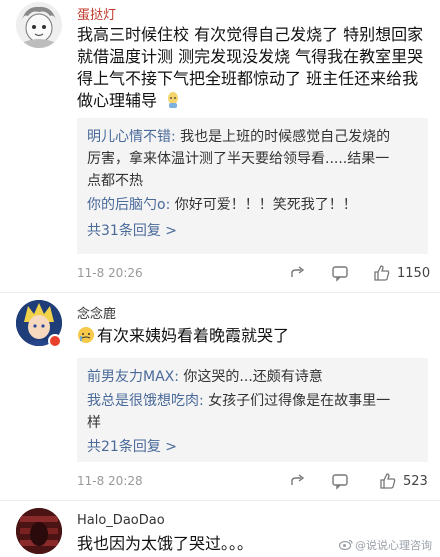 The height and width of the screenshot is (557, 440). What do you see at coordinates (238, 159) in the screenshot?
I see `reply-text: 厉害，拿来体温计测了半天要给领导看.....结果一` at bounding box center [238, 159].